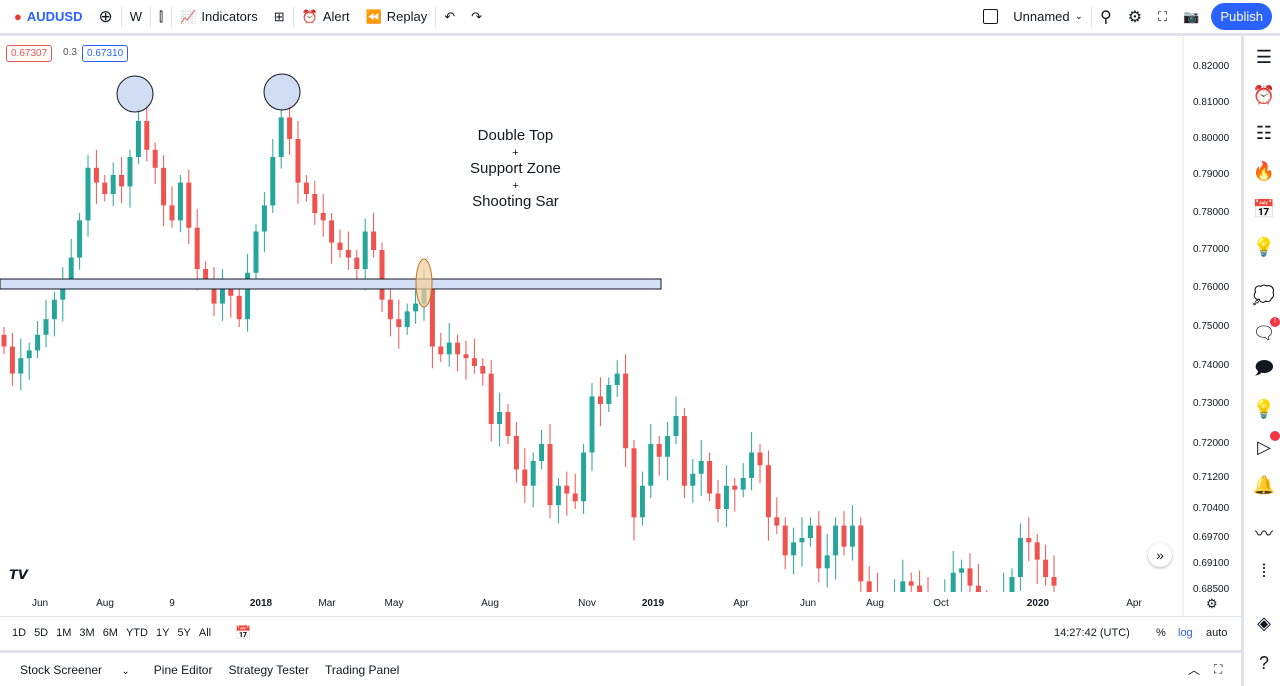  What do you see at coordinates (86, 633) in the screenshot?
I see `range-3m: 3M` at bounding box center [86, 633].